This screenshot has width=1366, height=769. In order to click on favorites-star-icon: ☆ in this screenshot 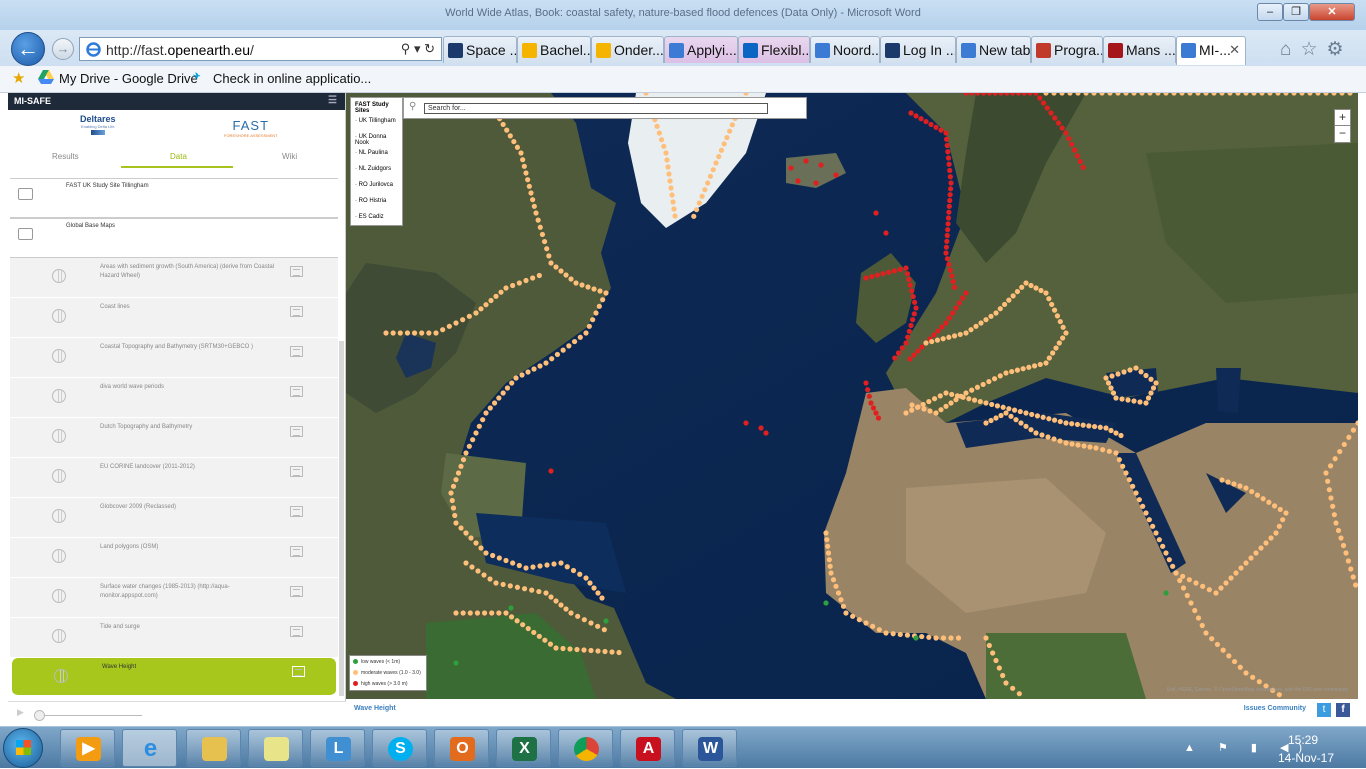, I will do `click(1313, 49)`.